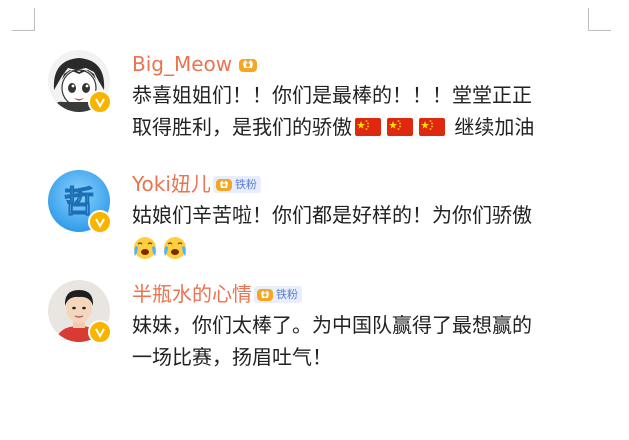 This screenshot has width=629, height=440. I want to click on crop-mark-top-left, so click(23, 19).